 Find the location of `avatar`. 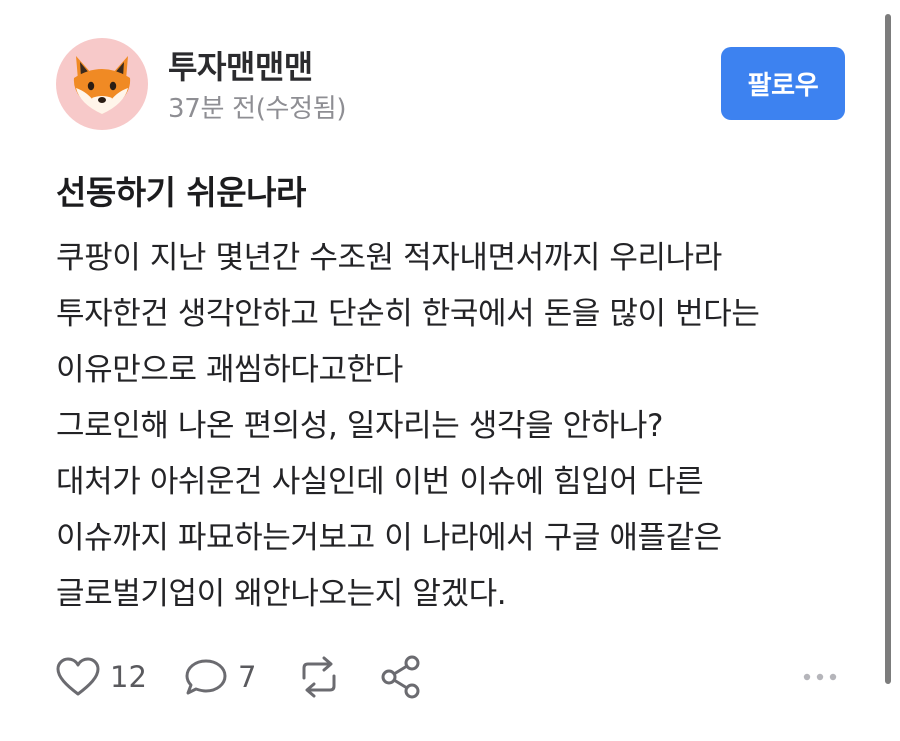

avatar is located at coordinates (102, 84).